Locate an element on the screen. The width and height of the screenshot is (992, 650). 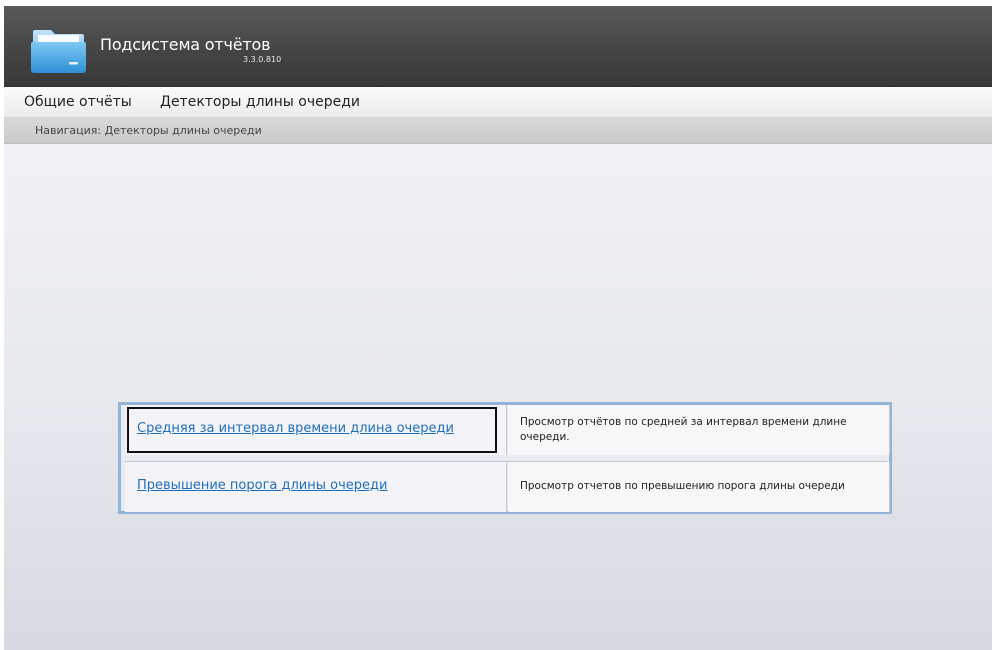
breadcrumb-text: Навигация: Детекторы длины очереди is located at coordinates (148, 130).